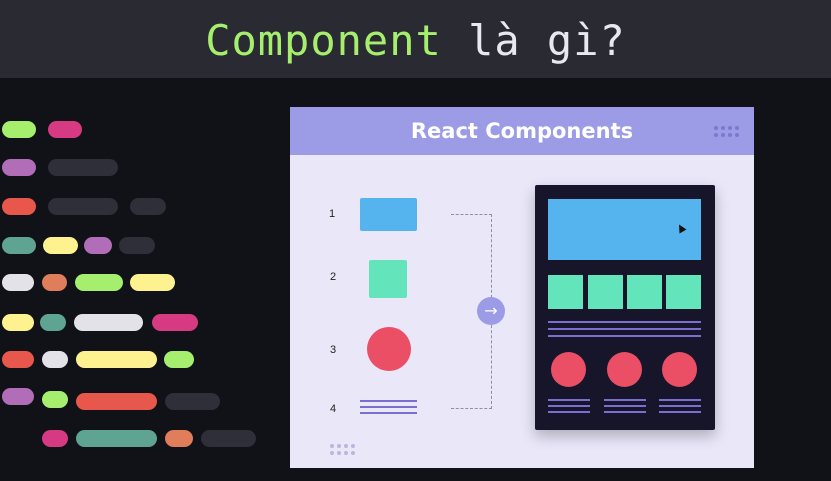 This screenshot has height=481, width=831. I want to click on mint-square-component, so click(388, 279).